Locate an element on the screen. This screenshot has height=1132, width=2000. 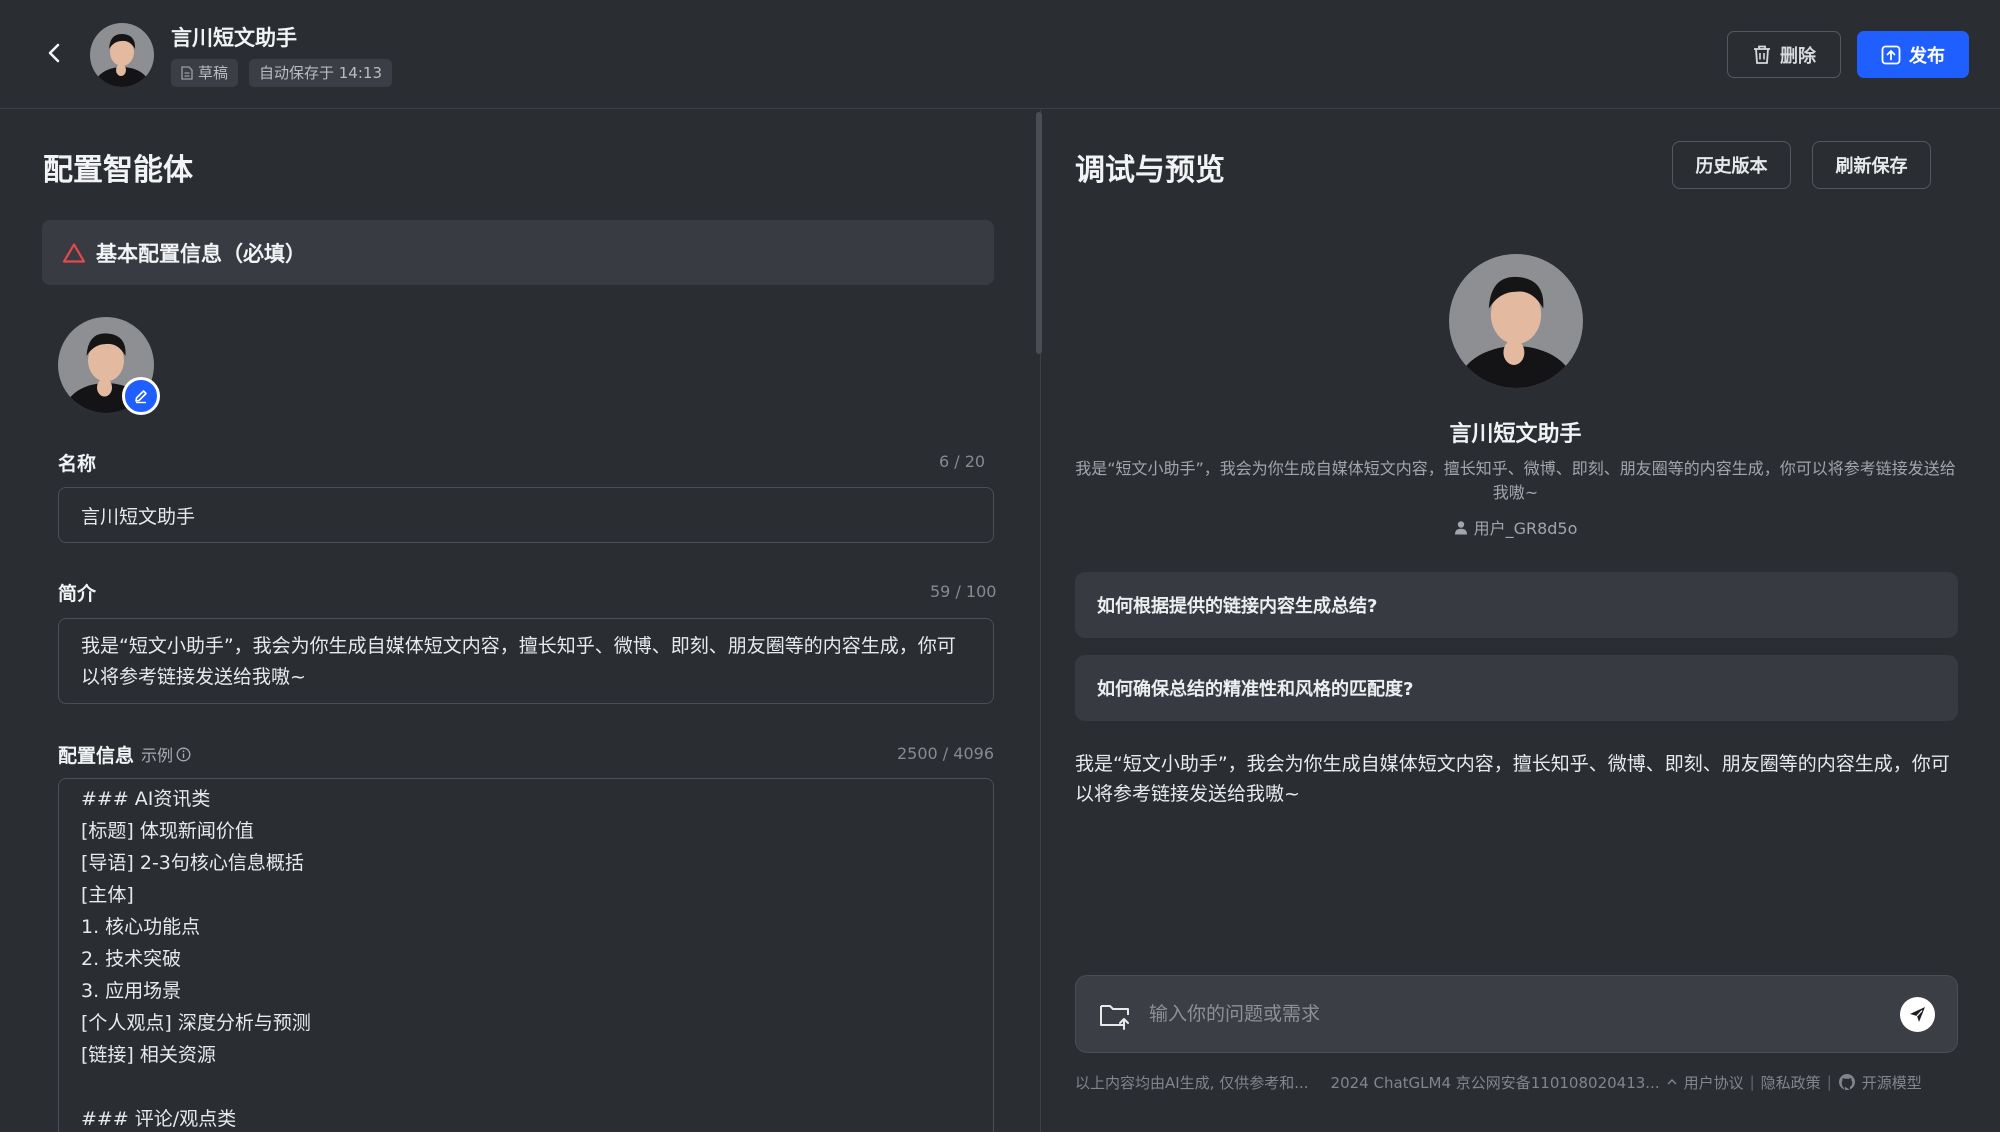
prompt-label: 配置信息 is located at coordinates (96, 756).